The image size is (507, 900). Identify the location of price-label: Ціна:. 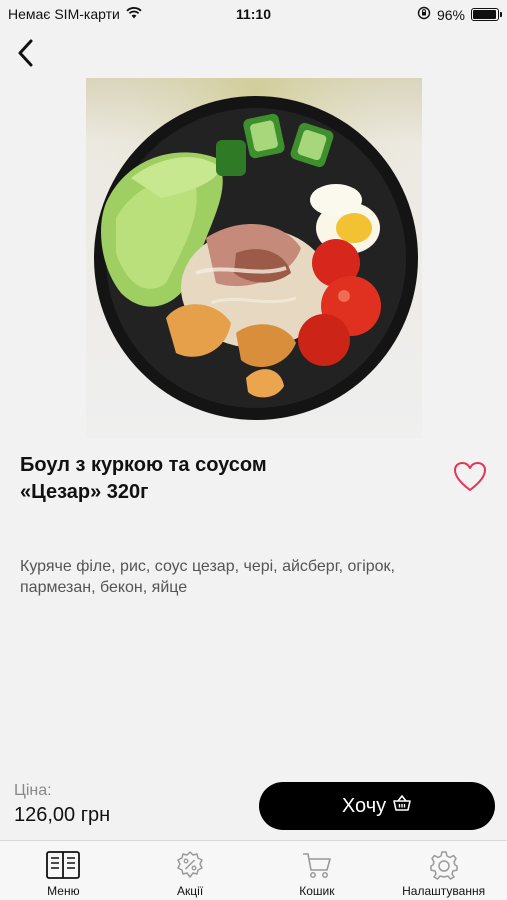
(33, 790).